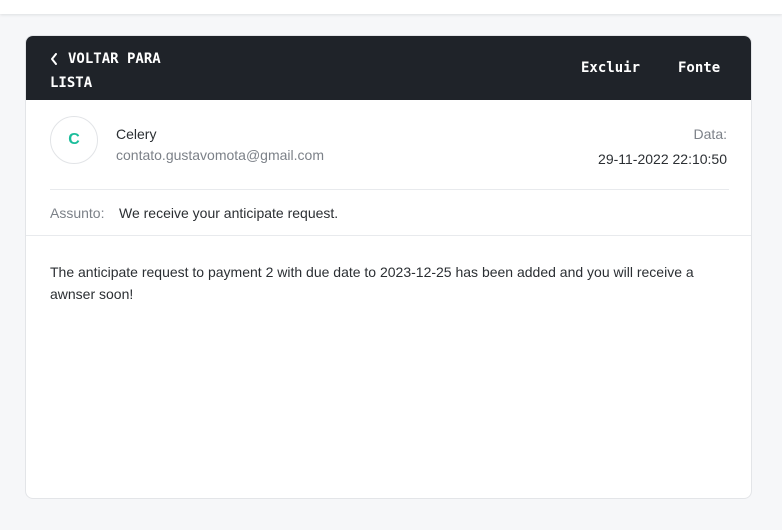  What do you see at coordinates (125, 71) in the screenshot?
I see `back-to-list-link: VOLTAR PARA LISTA` at bounding box center [125, 71].